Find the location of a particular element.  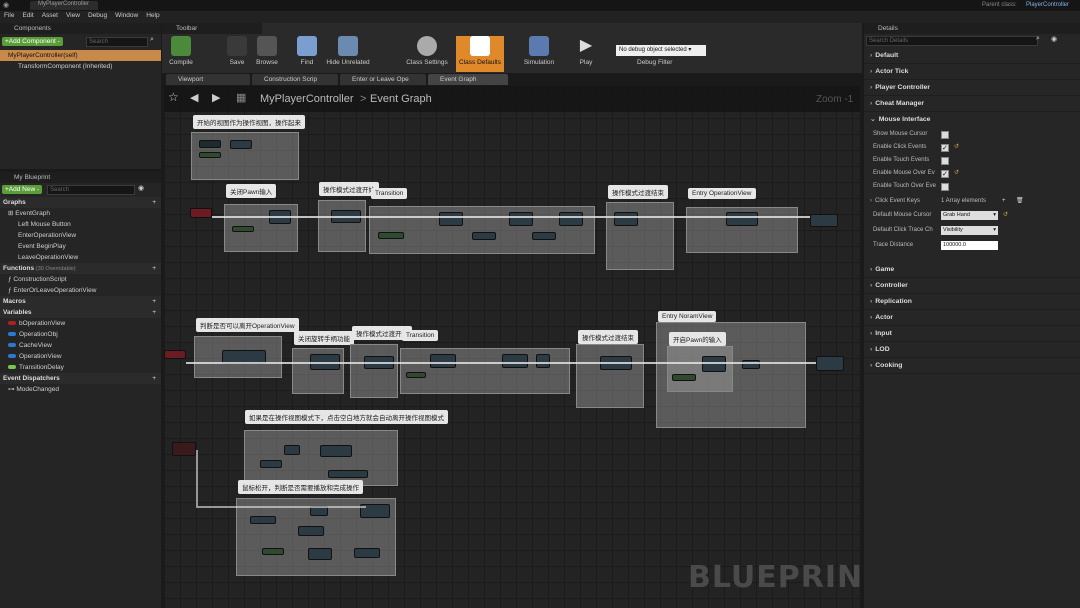

add-macro-icon: + is located at coordinates (154, 301).